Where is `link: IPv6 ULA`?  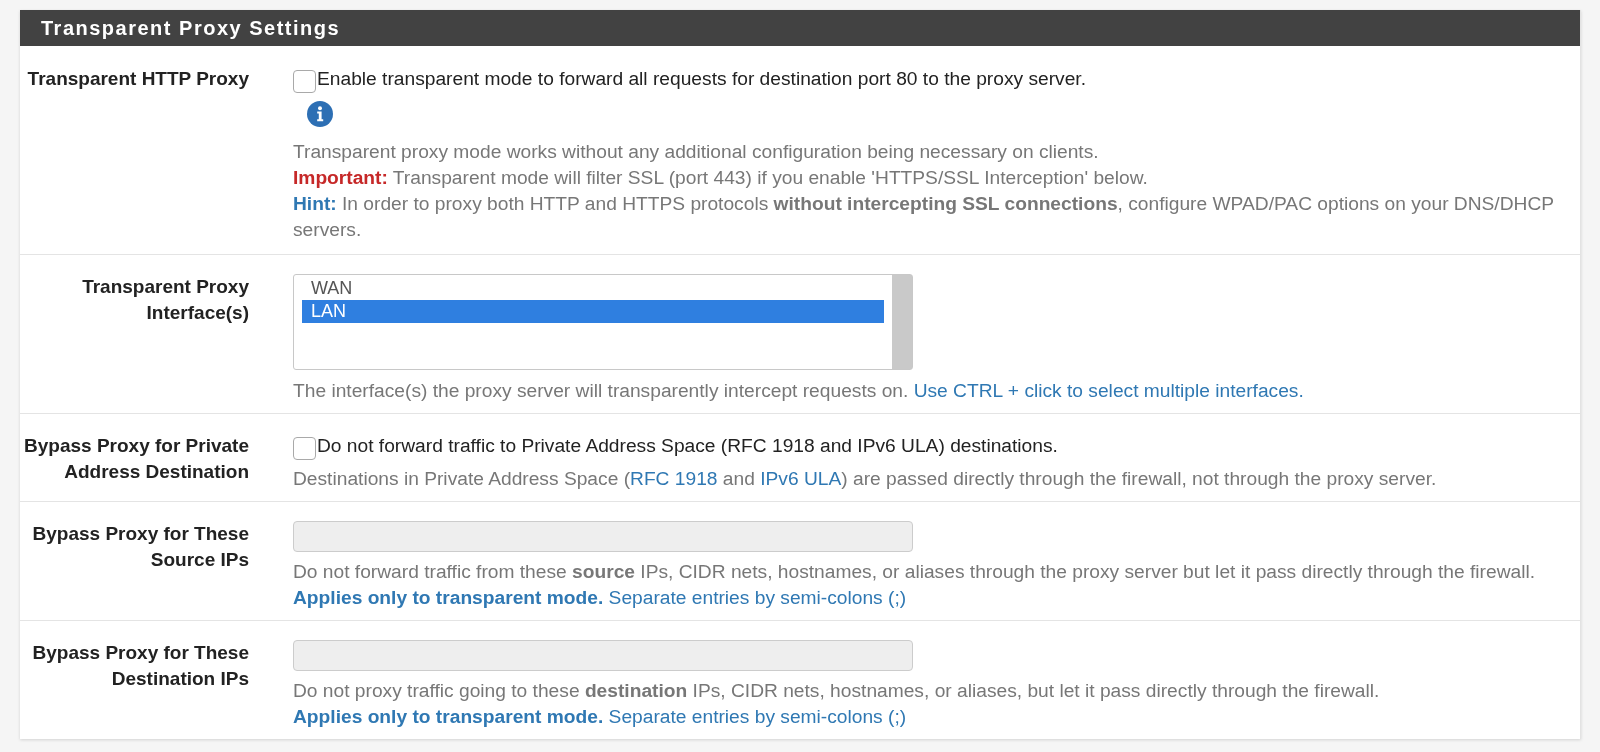
link: IPv6 ULA is located at coordinates (801, 478).